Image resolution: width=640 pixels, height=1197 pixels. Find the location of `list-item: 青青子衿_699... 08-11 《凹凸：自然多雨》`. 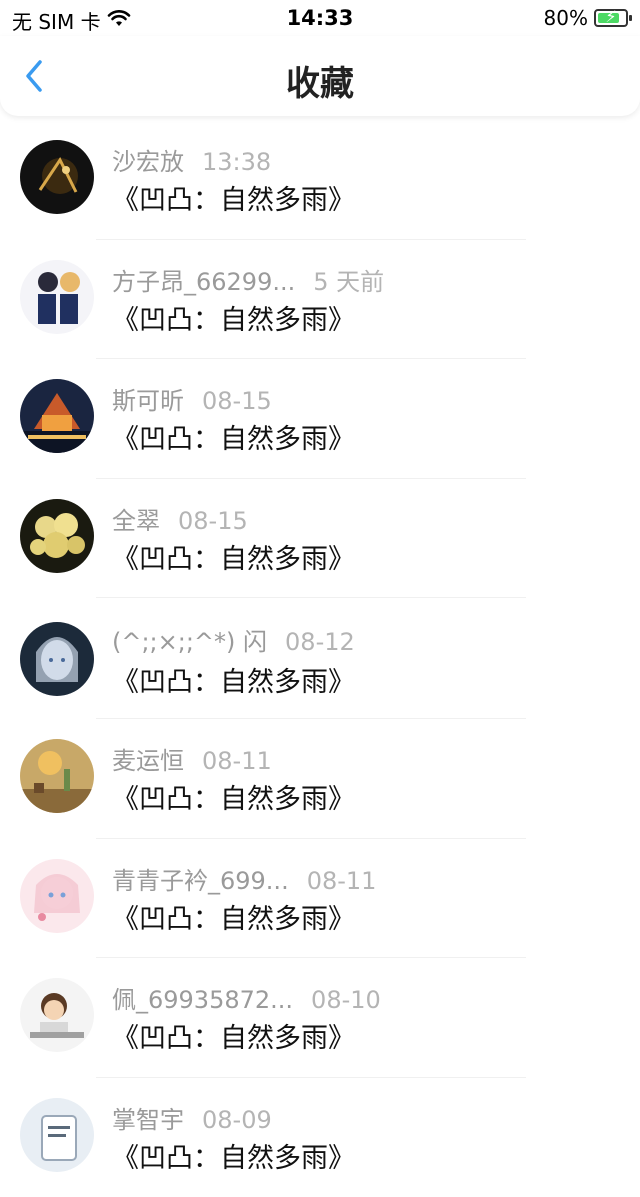

list-item: 青青子衿_699... 08-11 《凹凸：自然多雨》 is located at coordinates (320, 899).